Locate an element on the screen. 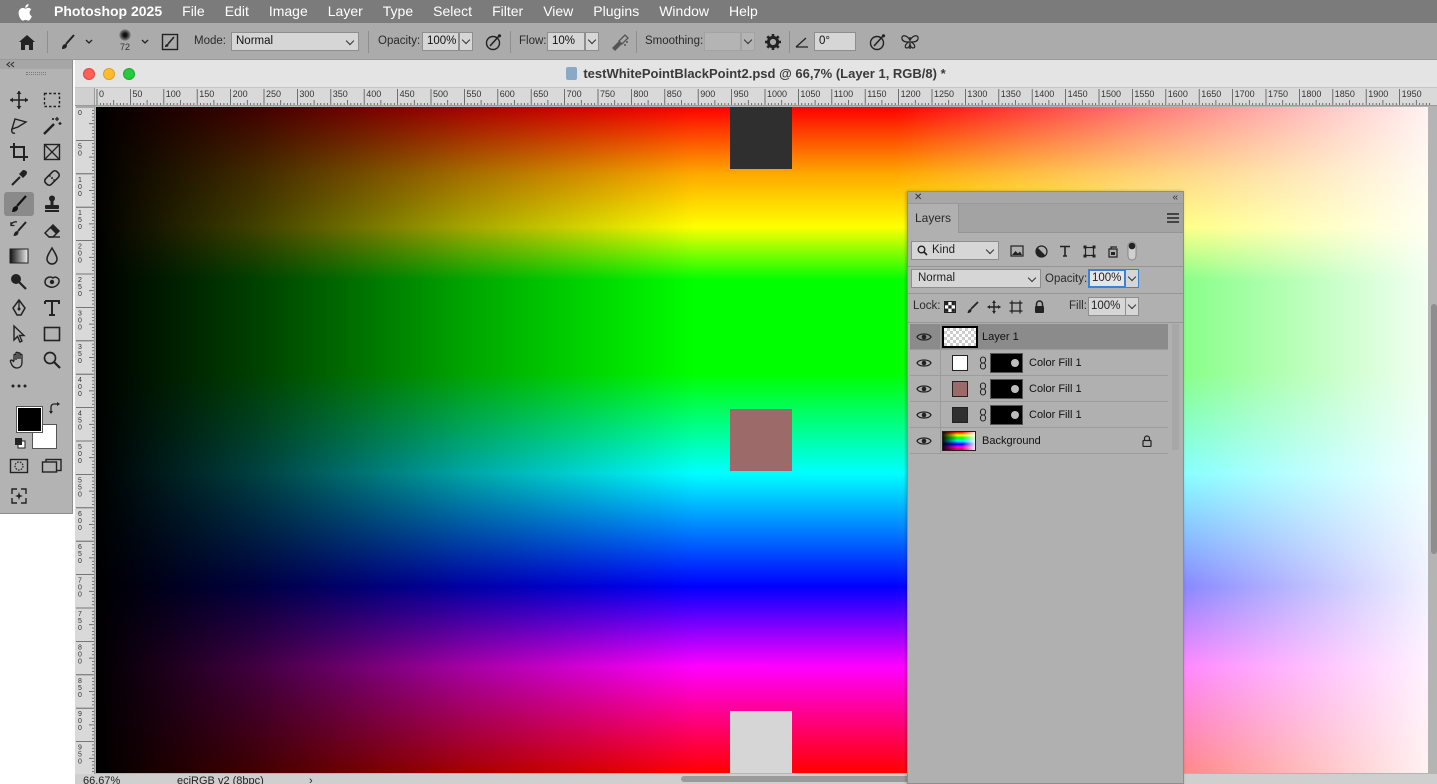 This screenshot has height=784, width=1437. opacity-input: 100% is located at coordinates (440, 41).